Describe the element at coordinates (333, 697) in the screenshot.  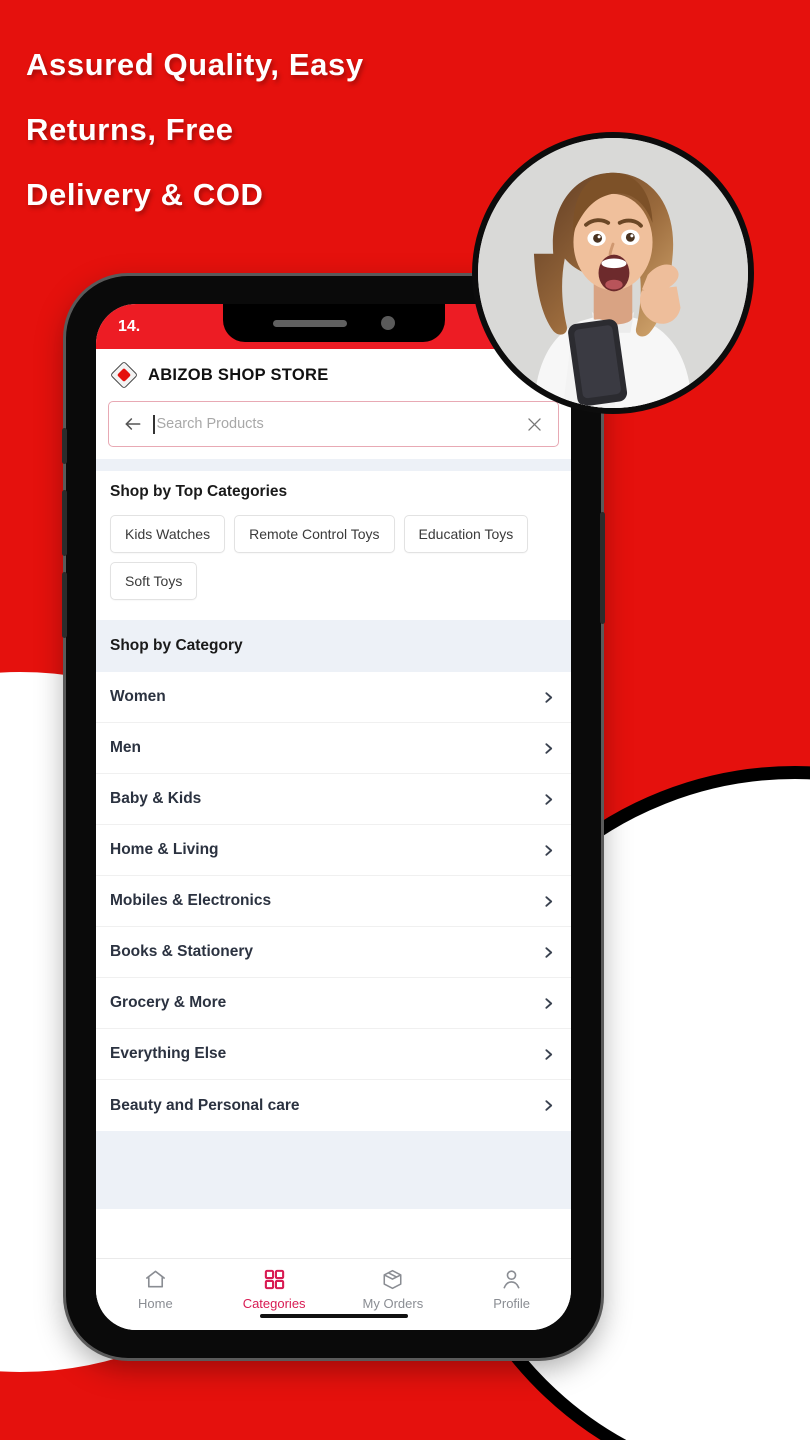
I see `category-row-women: Women` at that location.